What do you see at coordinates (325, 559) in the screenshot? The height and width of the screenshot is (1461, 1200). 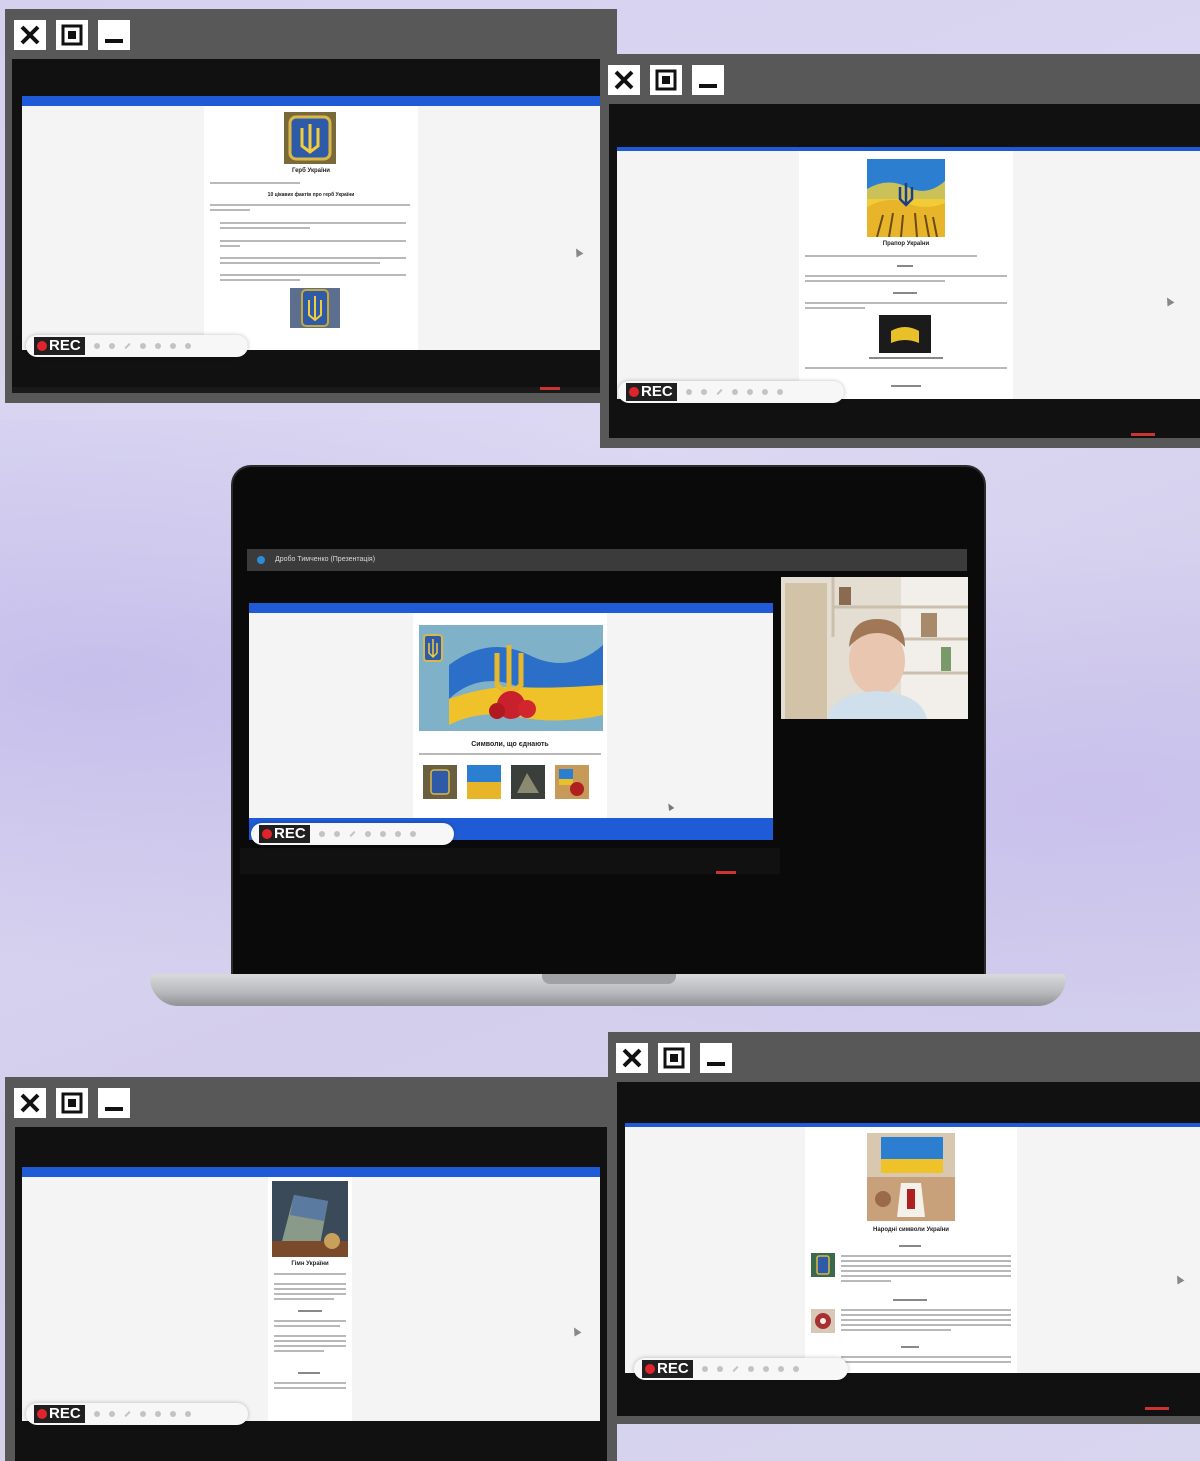 I see `meeting-title: Дробо Тимченко (Презентація)` at bounding box center [325, 559].